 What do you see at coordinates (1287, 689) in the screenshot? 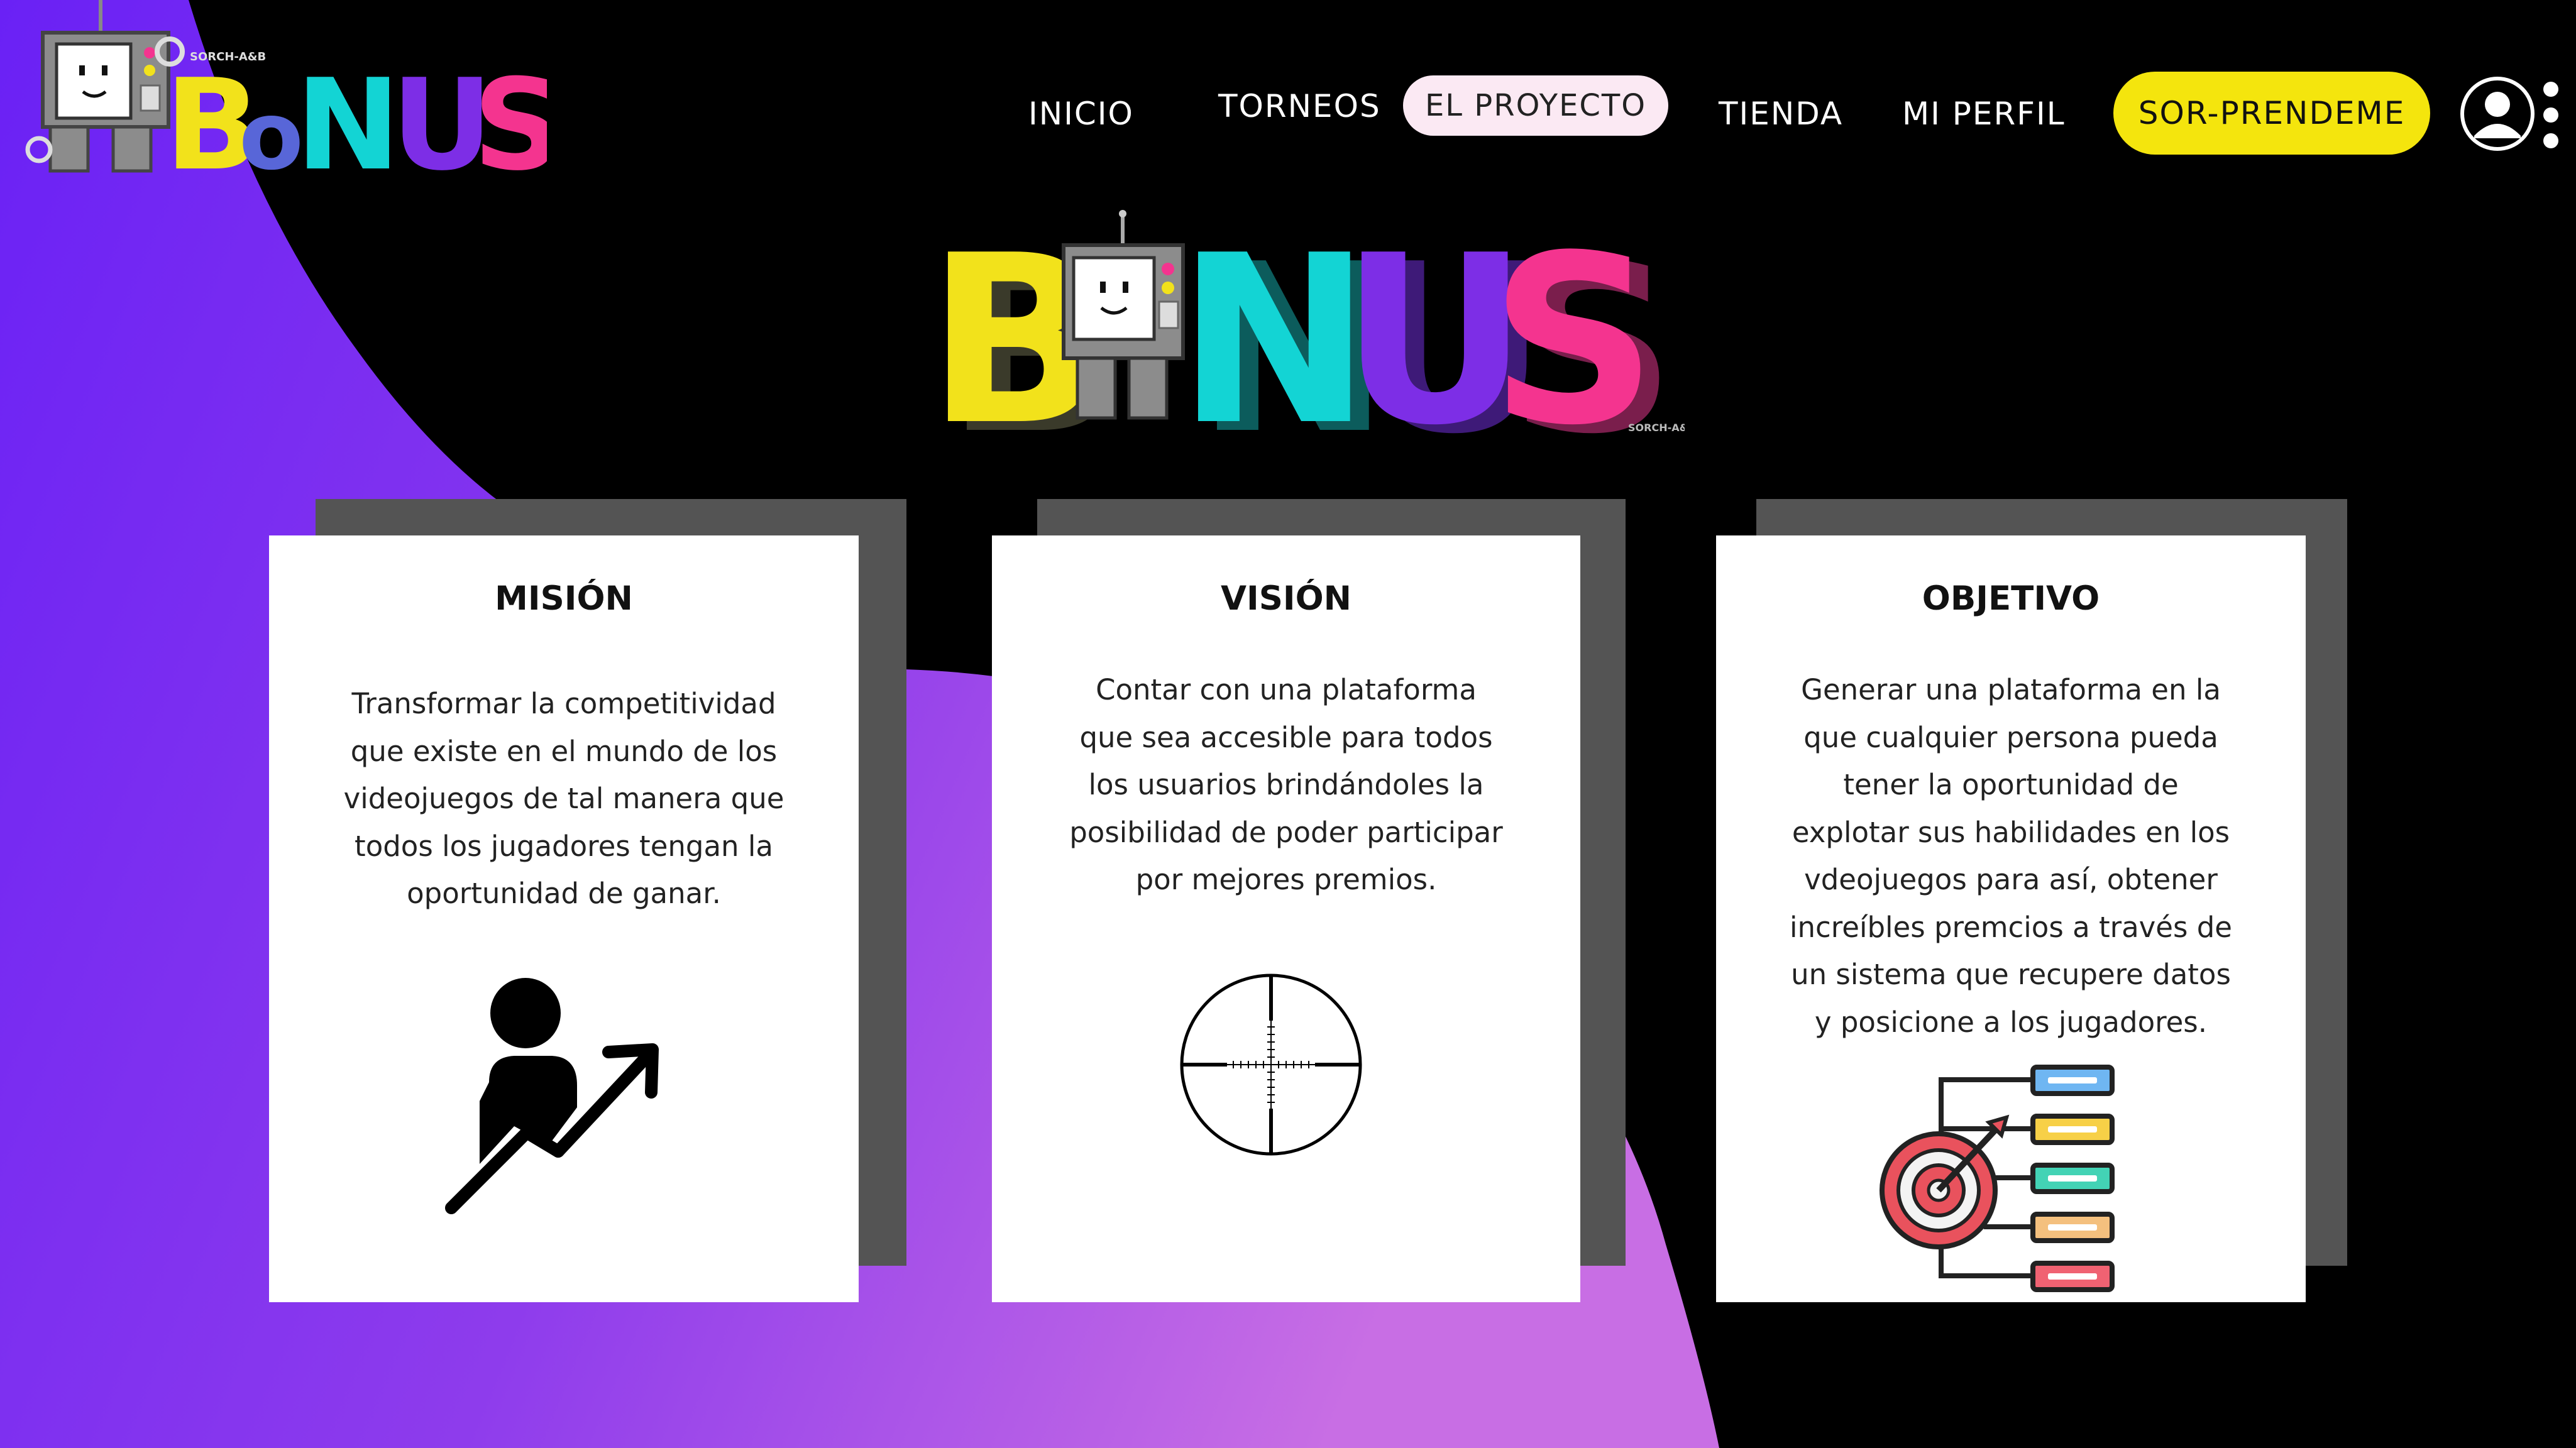
I see `card-line: Contar con una plataforma` at bounding box center [1287, 689].